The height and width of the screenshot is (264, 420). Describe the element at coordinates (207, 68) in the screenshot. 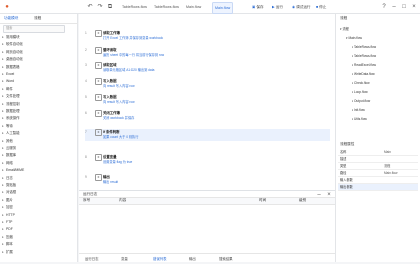

I see `flow-step: 3 ≡ 读取区域 读取单元格区域 A1:D20 输出到 data` at that location.